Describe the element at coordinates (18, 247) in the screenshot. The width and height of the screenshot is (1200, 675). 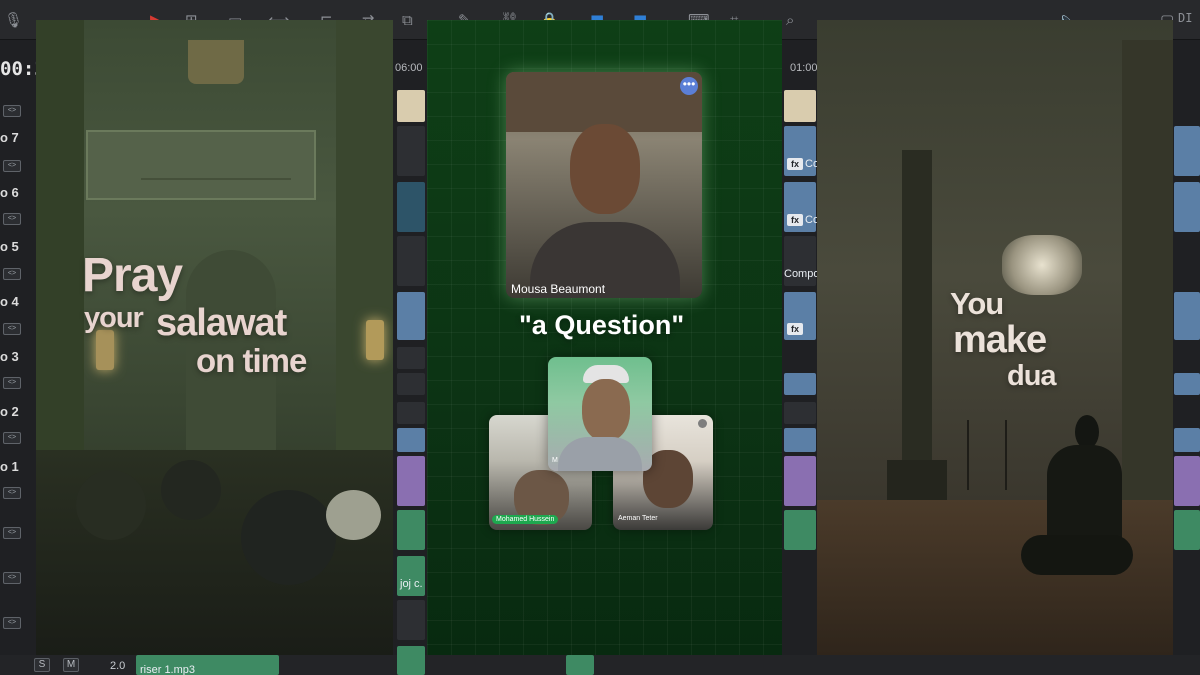
I see `track-header-5: o 5` at that location.